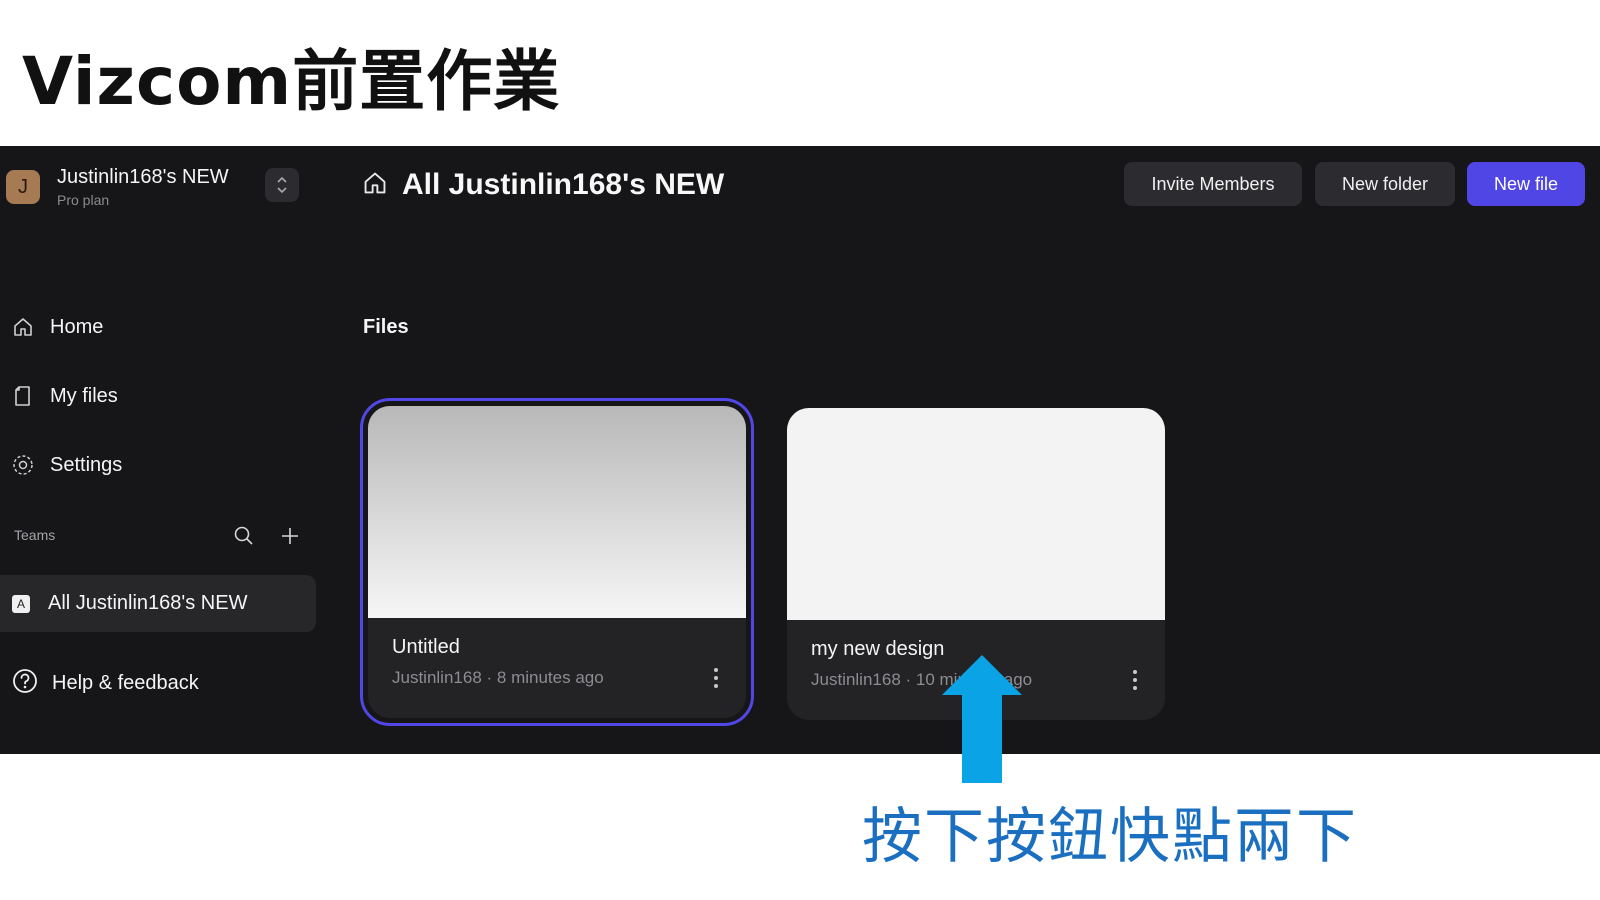  What do you see at coordinates (1110, 837) in the screenshot?
I see `annotation-caption: 按下按鈕快點兩下` at bounding box center [1110, 837].